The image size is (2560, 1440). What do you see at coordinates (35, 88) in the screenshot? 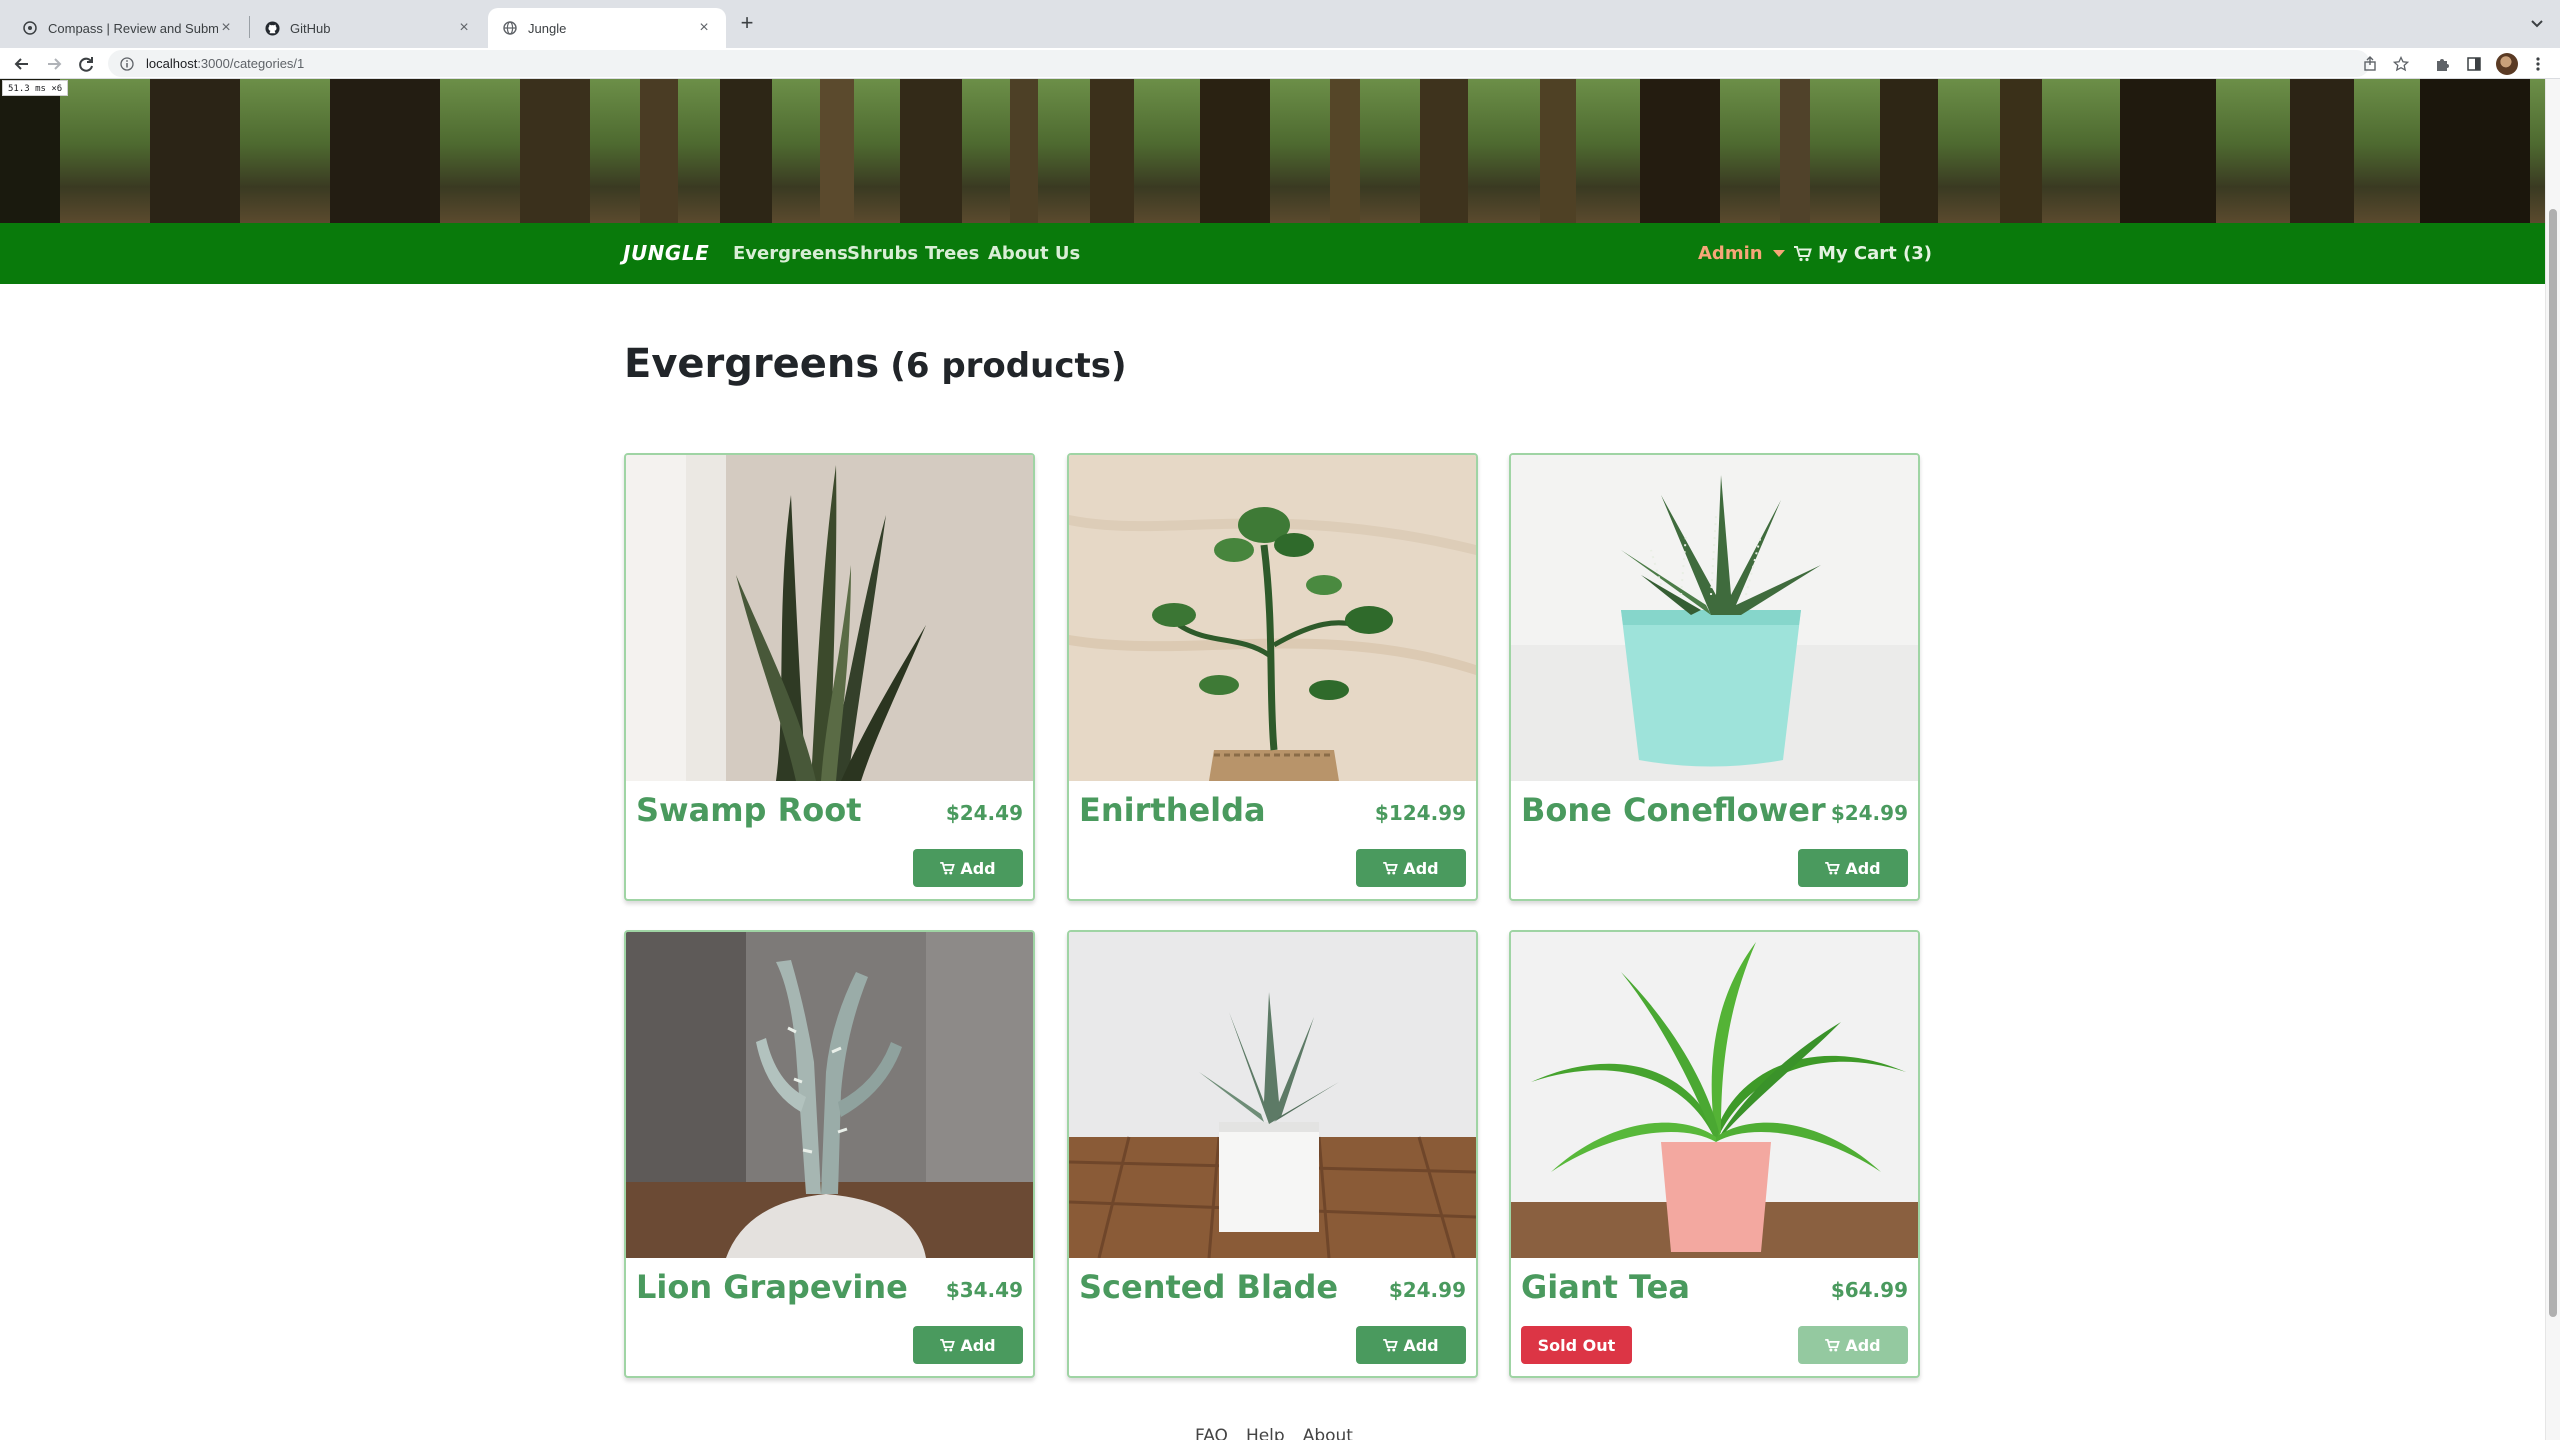
I see `perf-badge: 51.3 ms ×6` at bounding box center [35, 88].